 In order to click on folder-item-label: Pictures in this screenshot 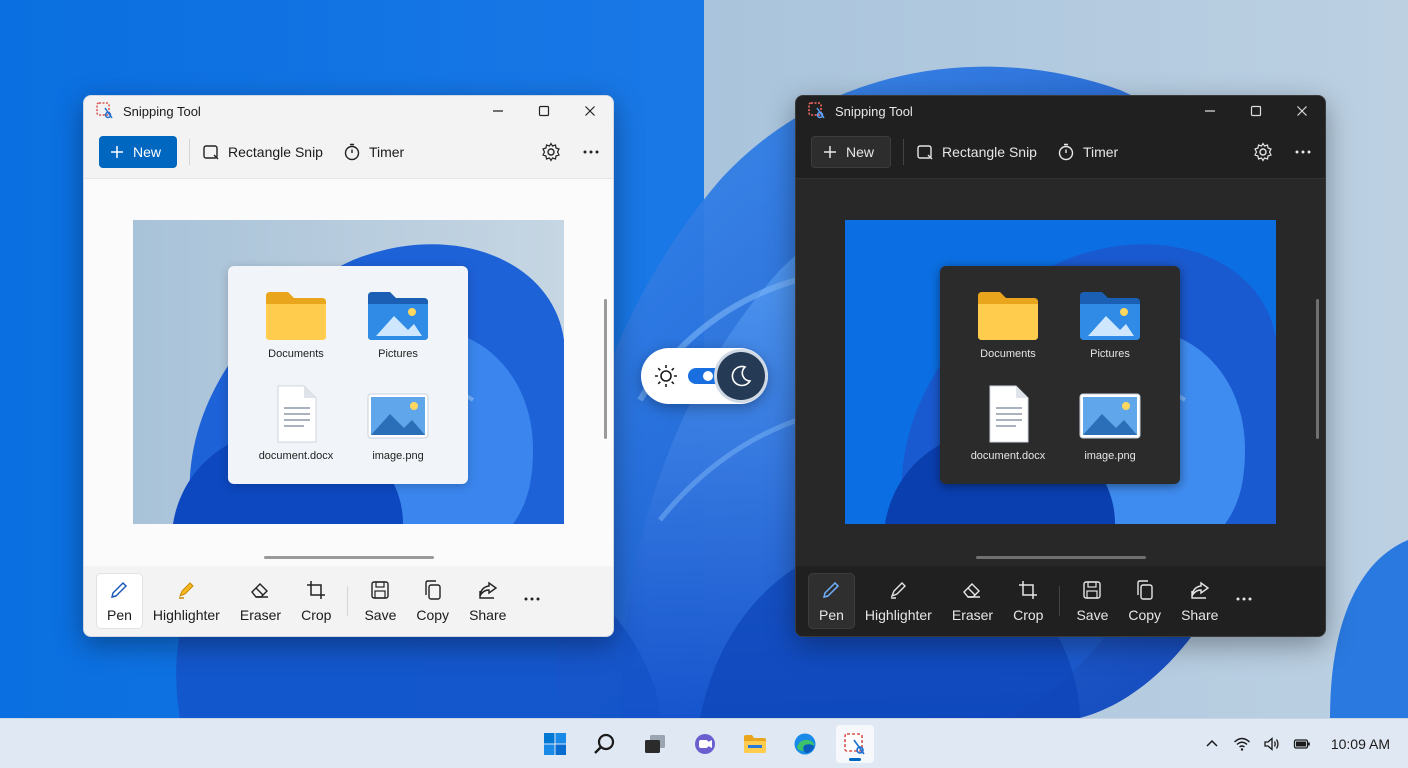, I will do `click(1110, 354)`.